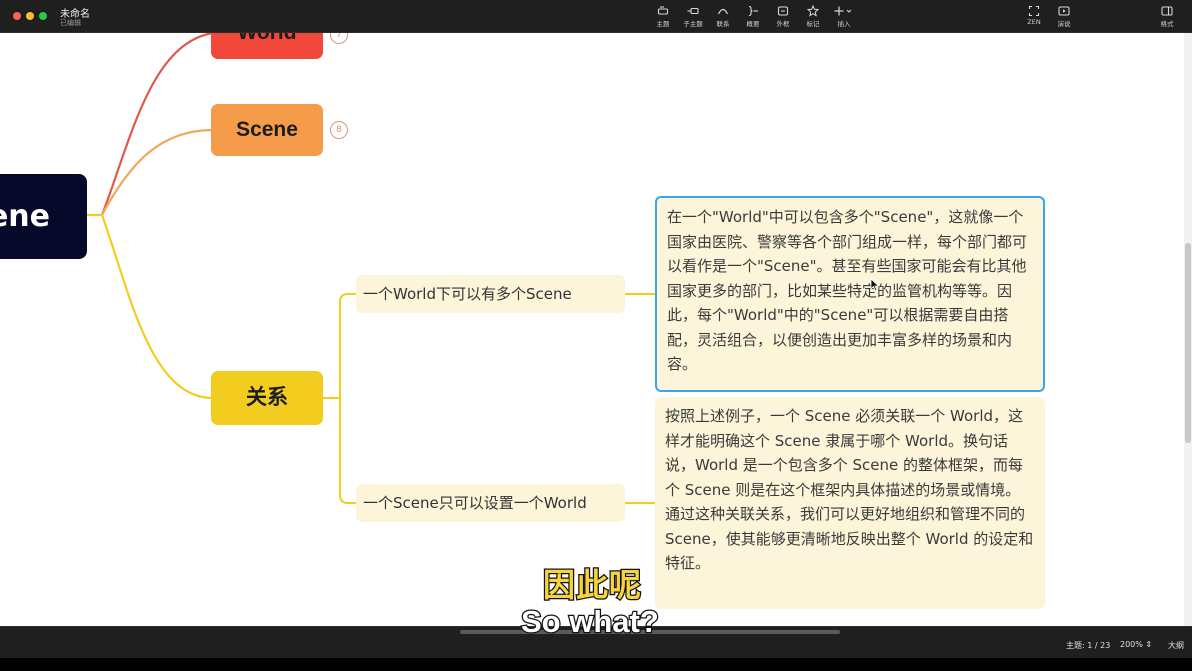 The image size is (1192, 671). I want to click on star-icon, so click(813, 11).